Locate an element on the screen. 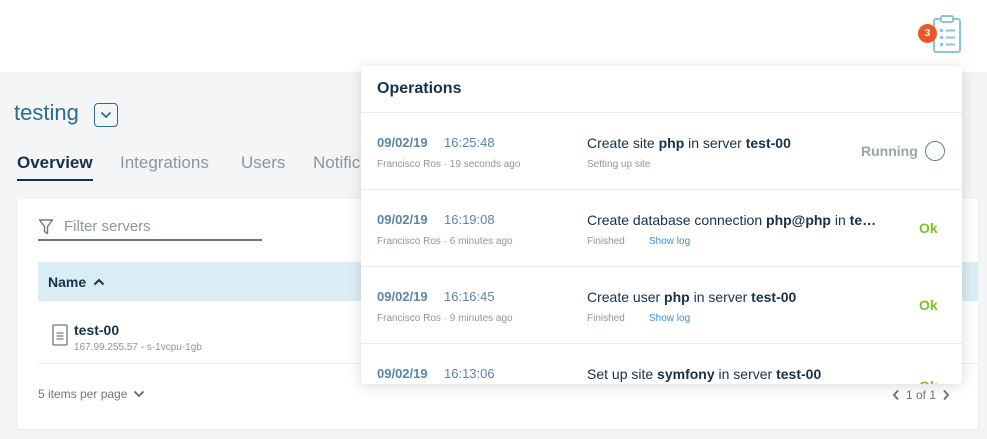  operations-title: Operations is located at coordinates (419, 88).